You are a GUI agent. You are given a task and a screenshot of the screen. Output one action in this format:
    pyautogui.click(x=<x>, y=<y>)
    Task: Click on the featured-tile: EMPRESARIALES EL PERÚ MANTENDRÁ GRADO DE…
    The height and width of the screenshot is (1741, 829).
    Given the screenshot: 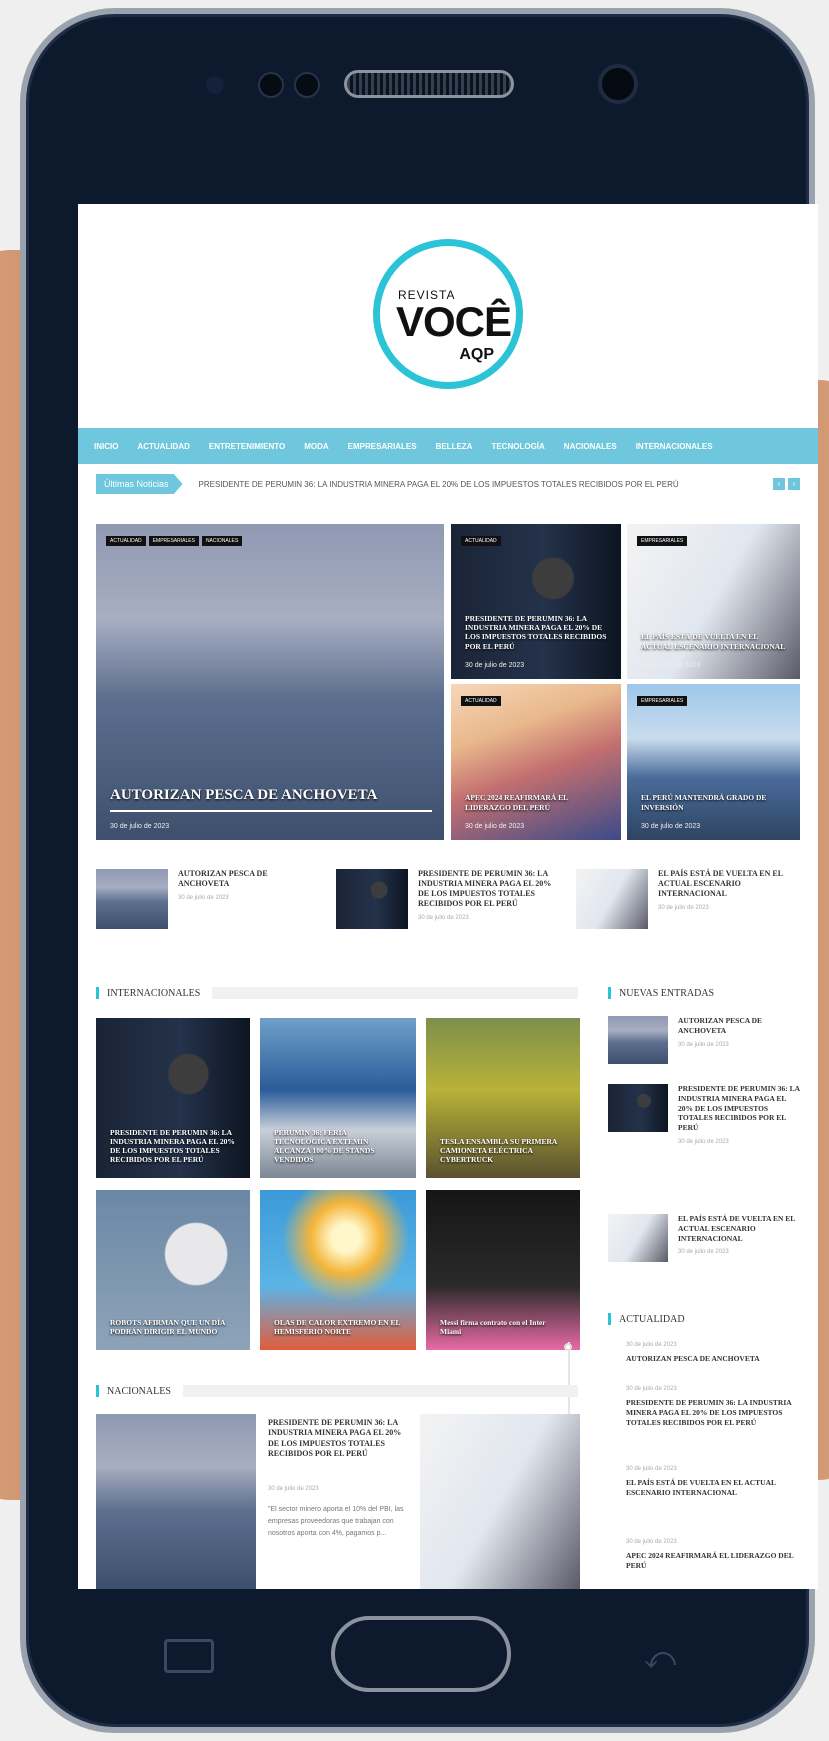 What is the action you would take?
    pyautogui.click(x=713, y=762)
    